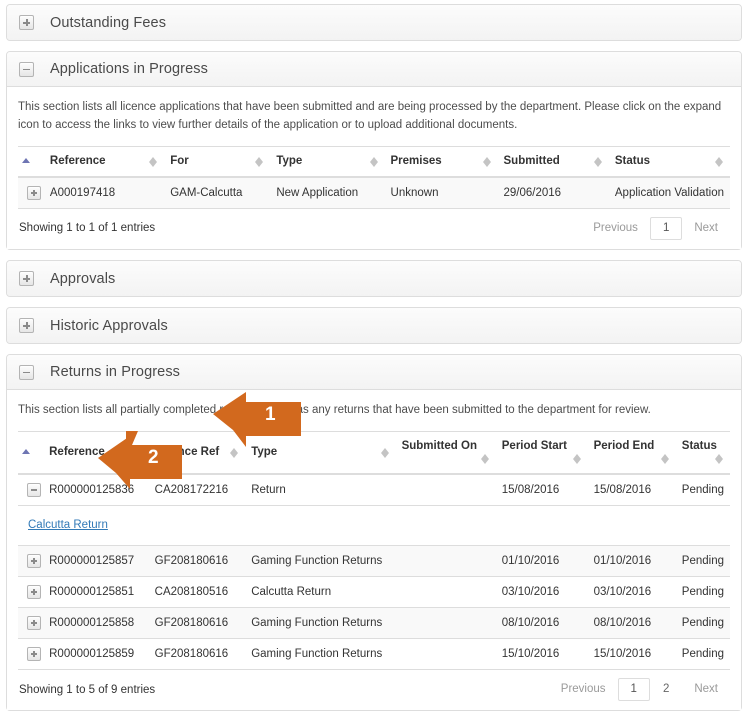 The height and width of the screenshot is (711, 748). I want to click on cell-period-end: 03/10/2016, so click(631, 591).